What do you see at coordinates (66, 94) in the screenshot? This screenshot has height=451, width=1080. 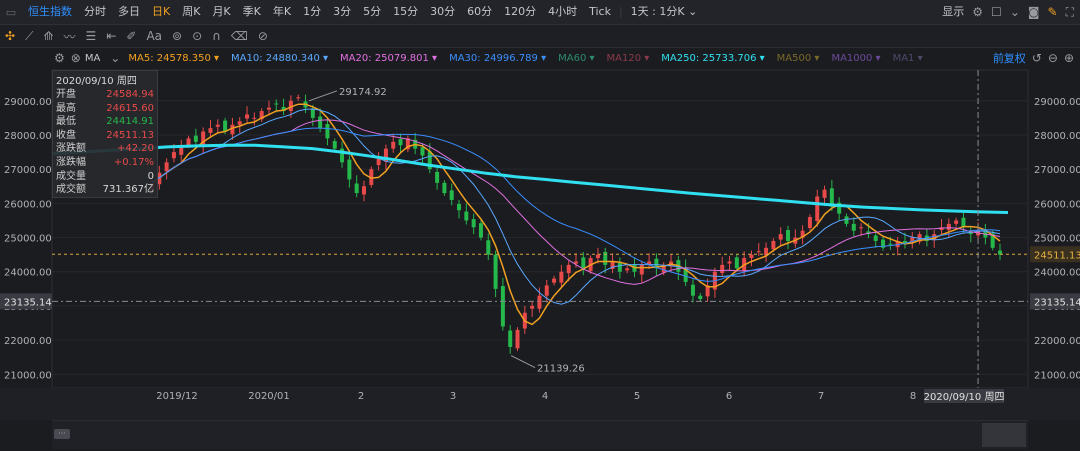 I see `info-key: 开盘` at bounding box center [66, 94].